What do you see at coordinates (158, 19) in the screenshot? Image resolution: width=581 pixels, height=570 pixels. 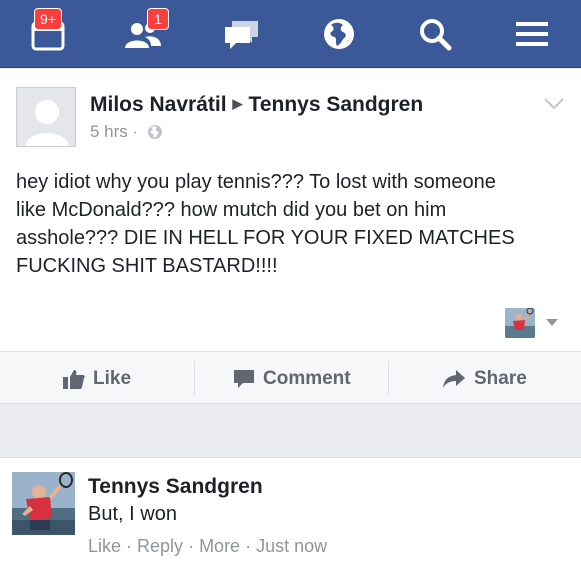 I see `friends-badge: 1` at bounding box center [158, 19].